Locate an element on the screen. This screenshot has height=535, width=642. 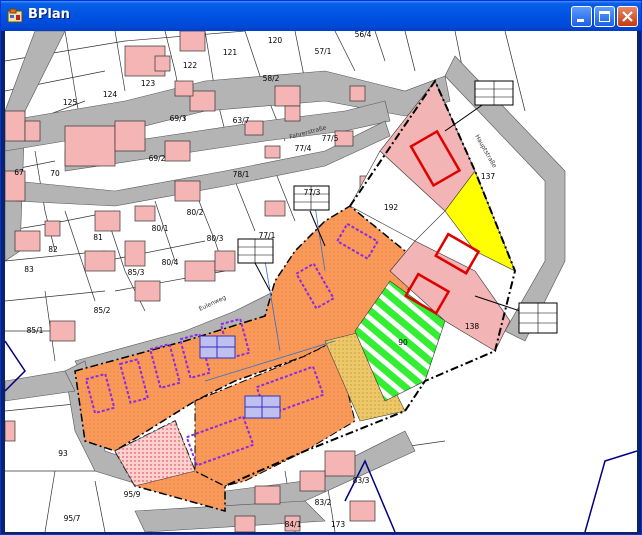
parcel-label: 77/5 is located at coordinates (330, 138).